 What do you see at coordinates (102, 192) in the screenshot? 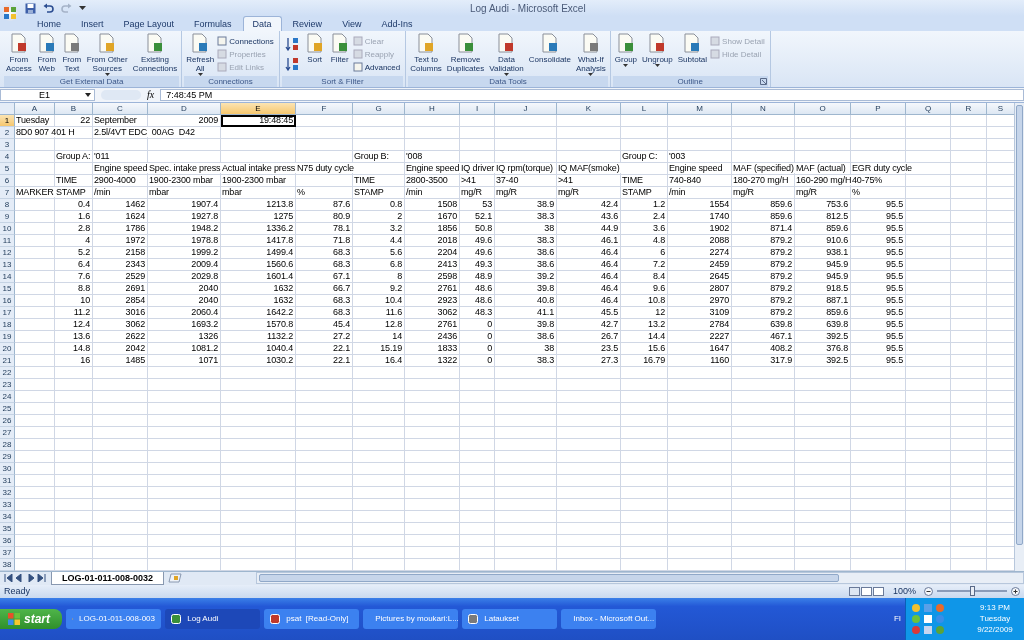
I see `cell-text: /min` at bounding box center [102, 192].